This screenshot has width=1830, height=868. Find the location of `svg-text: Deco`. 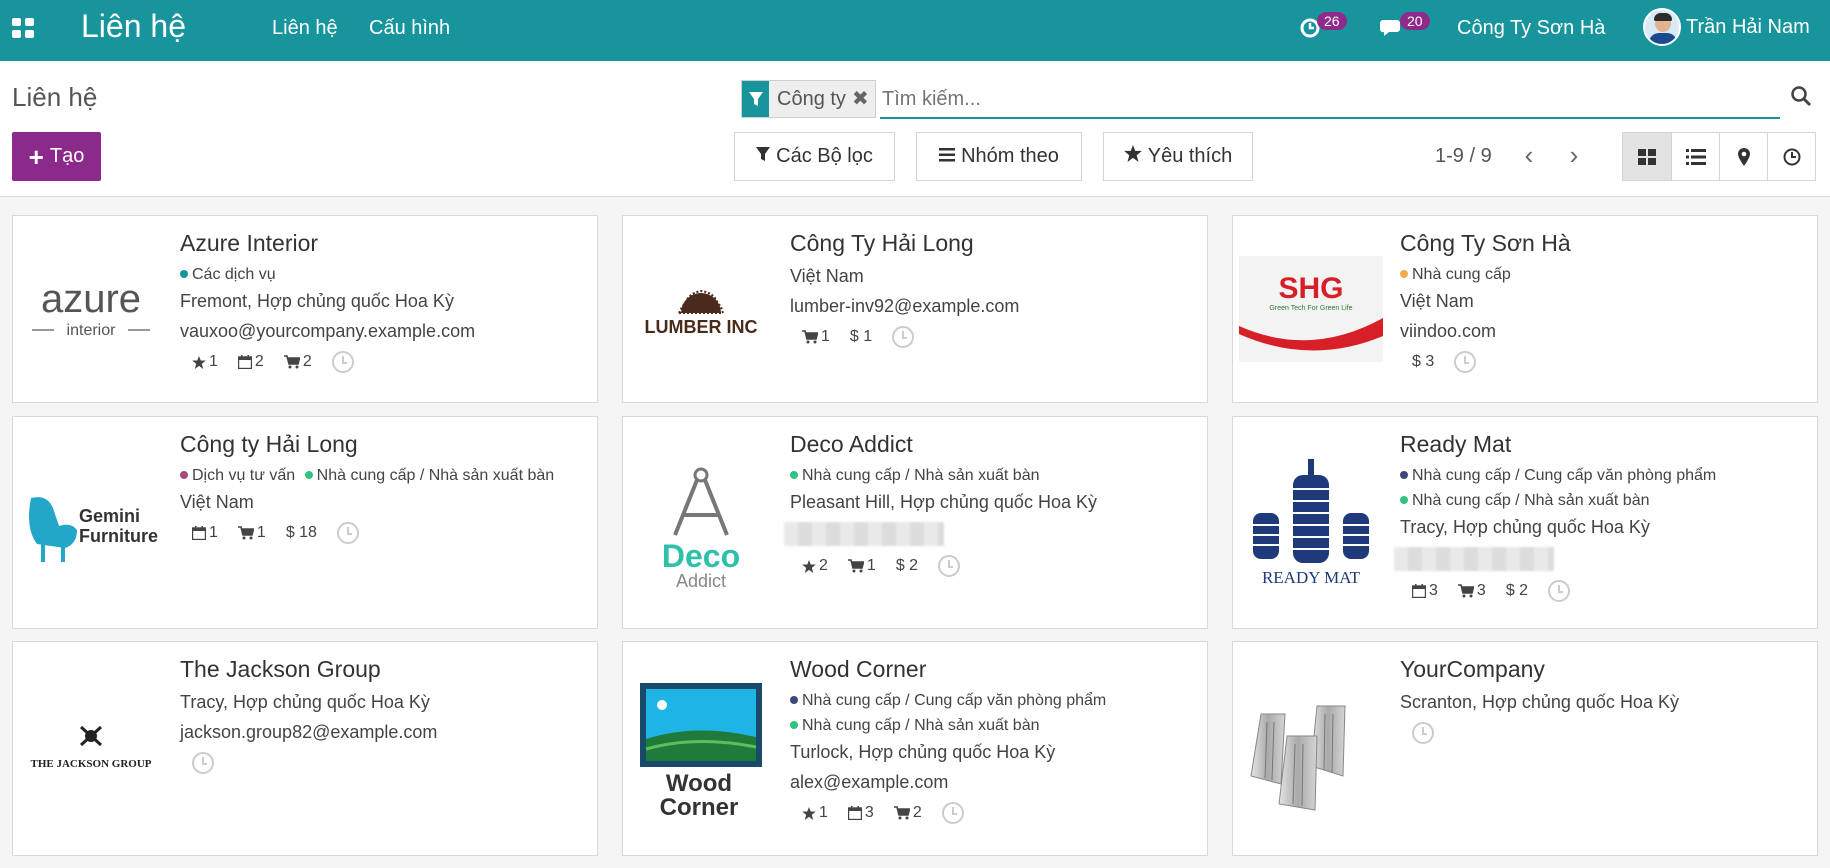

svg-text: Deco is located at coordinates (700, 556).